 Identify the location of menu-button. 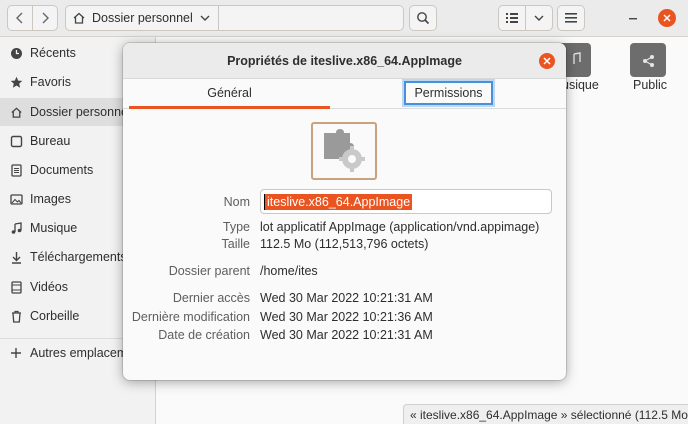
(571, 18).